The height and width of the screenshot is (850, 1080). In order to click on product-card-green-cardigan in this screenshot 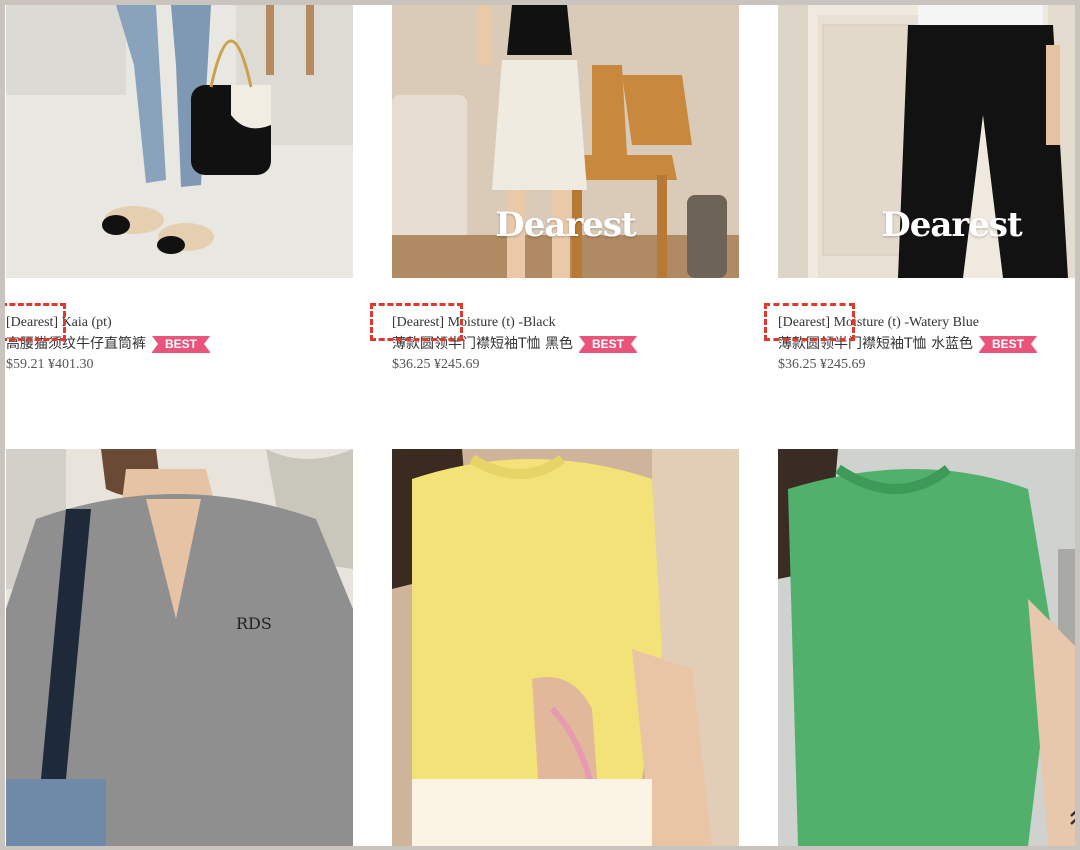, I will do `click(926, 647)`.